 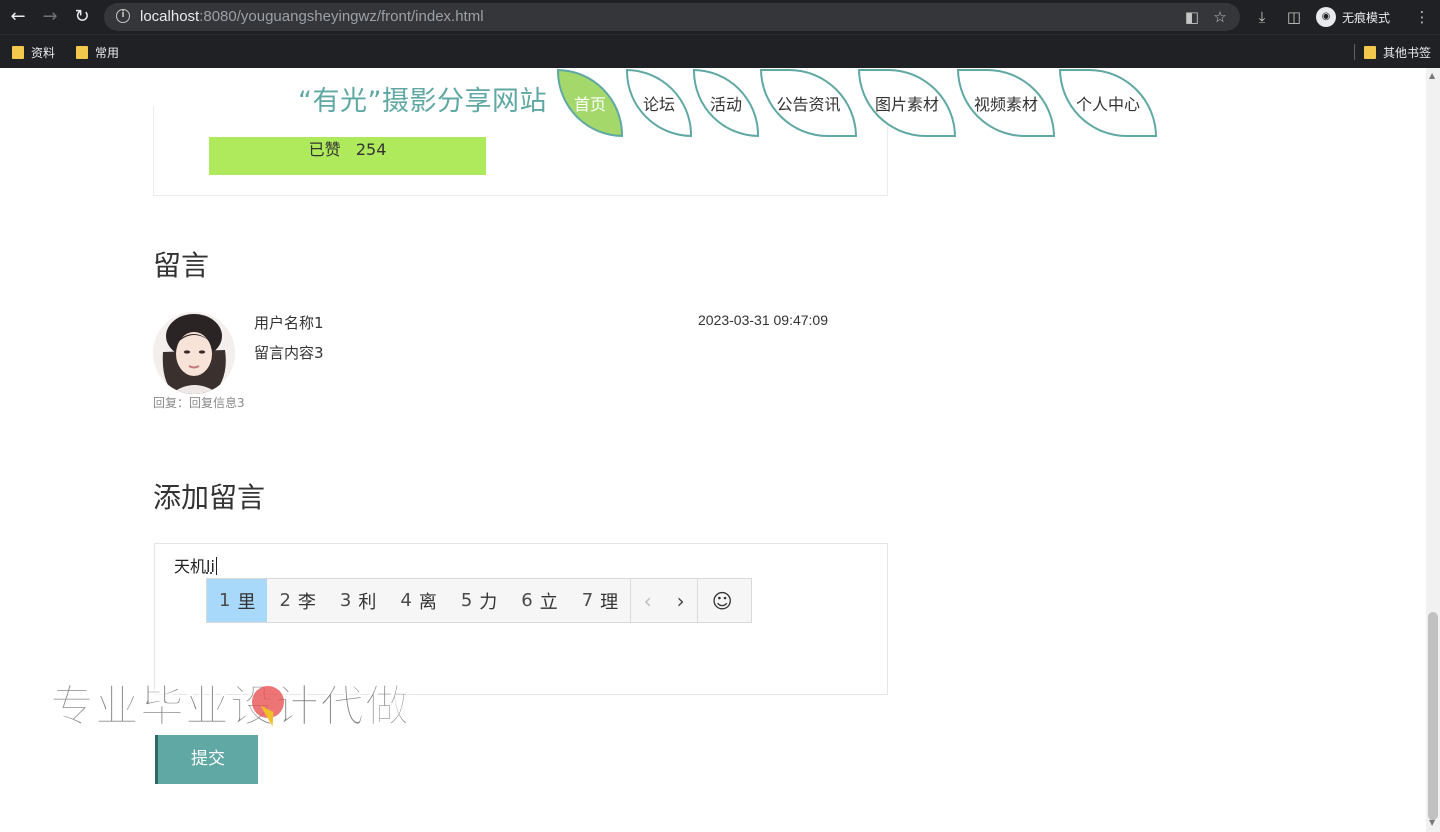 What do you see at coordinates (647, 600) in the screenshot?
I see `ime-prev-page-icon: ‹` at bounding box center [647, 600].